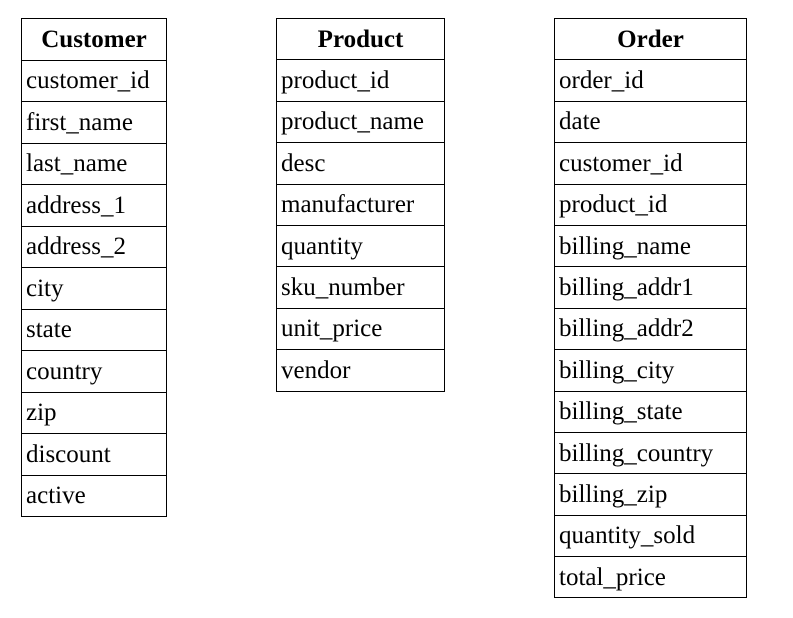 The height and width of the screenshot is (618, 793). I want to click on field-row: quantity, so click(360, 246).